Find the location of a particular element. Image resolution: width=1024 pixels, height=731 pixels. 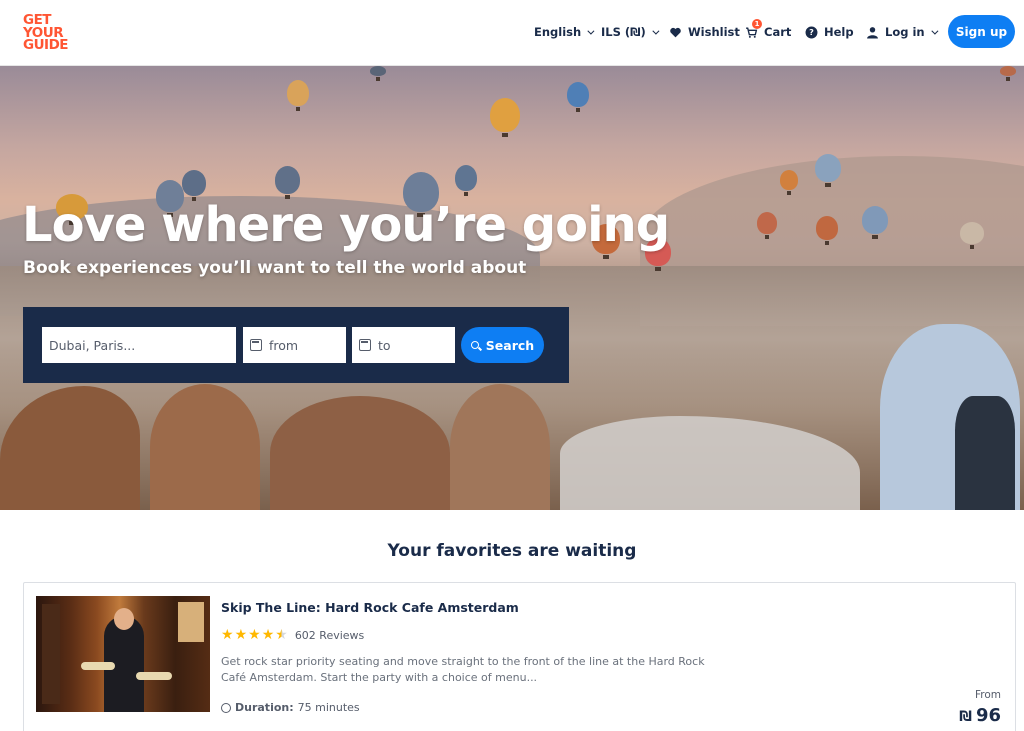

search-button: Search is located at coordinates (502, 345).